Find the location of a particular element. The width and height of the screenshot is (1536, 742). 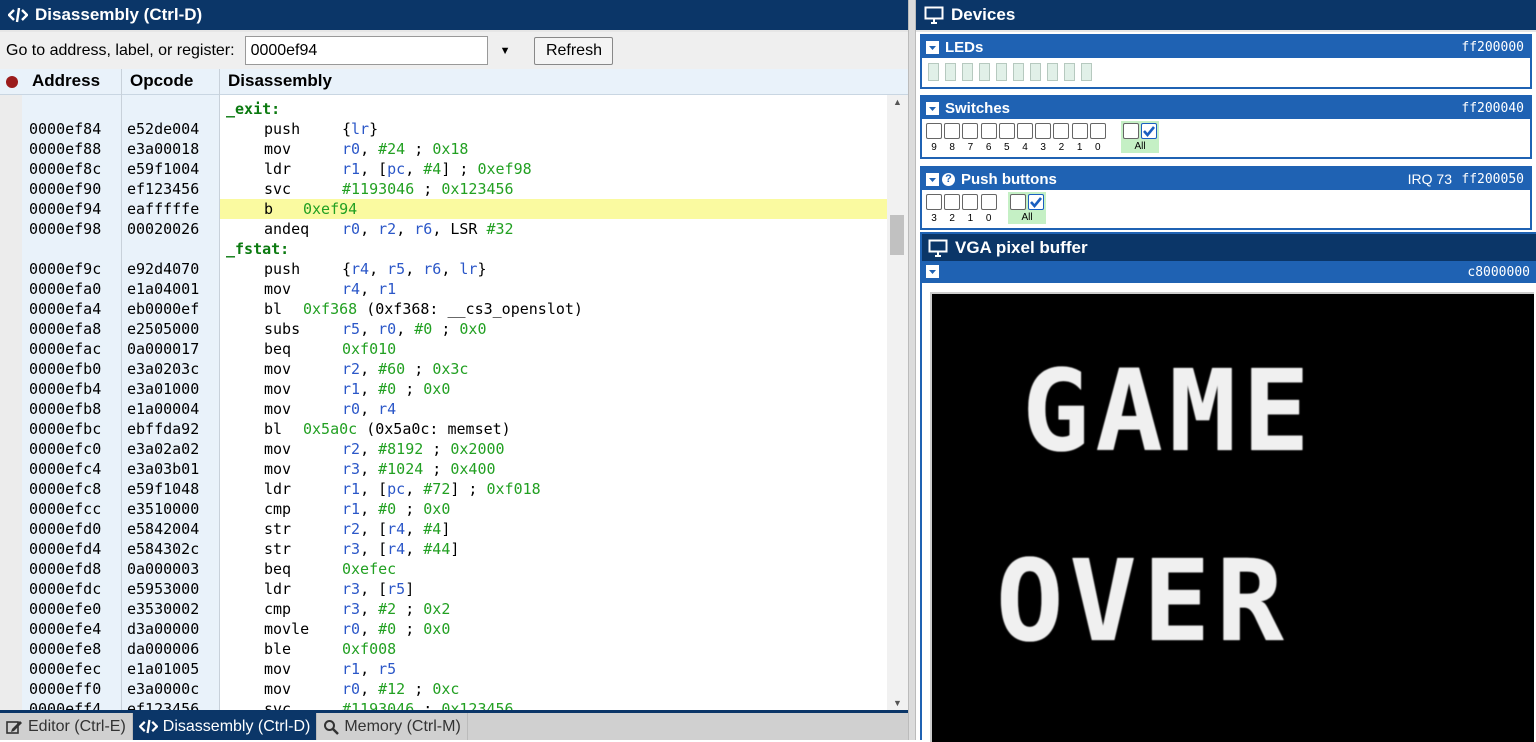

mnemonic: svc is located at coordinates (278, 189).